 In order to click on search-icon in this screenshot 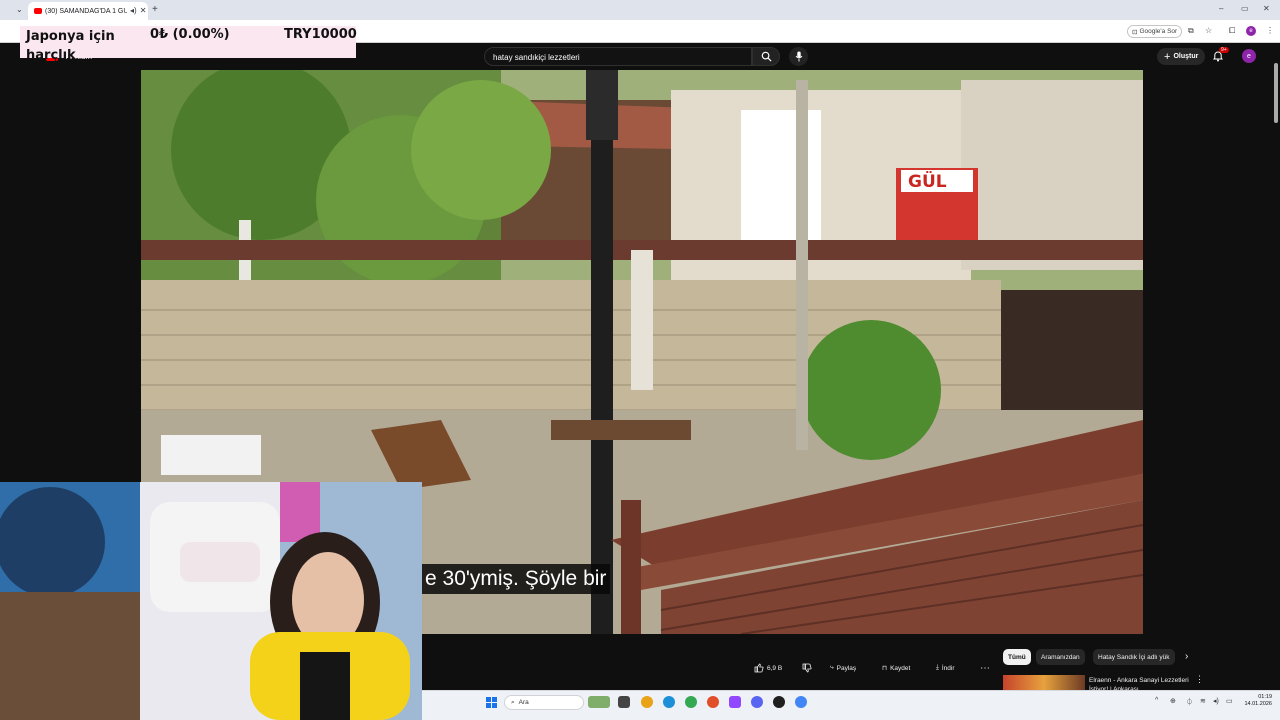, I will do `click(766, 56)`.